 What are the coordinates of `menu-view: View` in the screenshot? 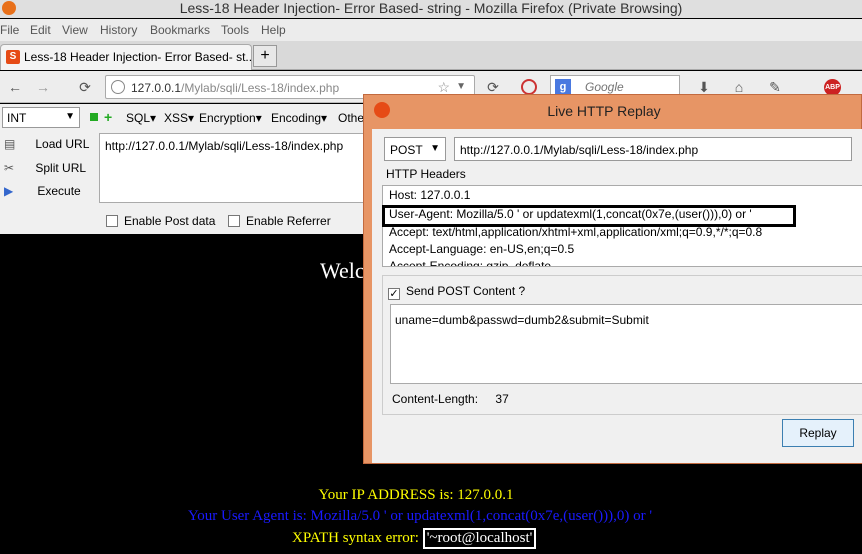 It's located at (75, 30).